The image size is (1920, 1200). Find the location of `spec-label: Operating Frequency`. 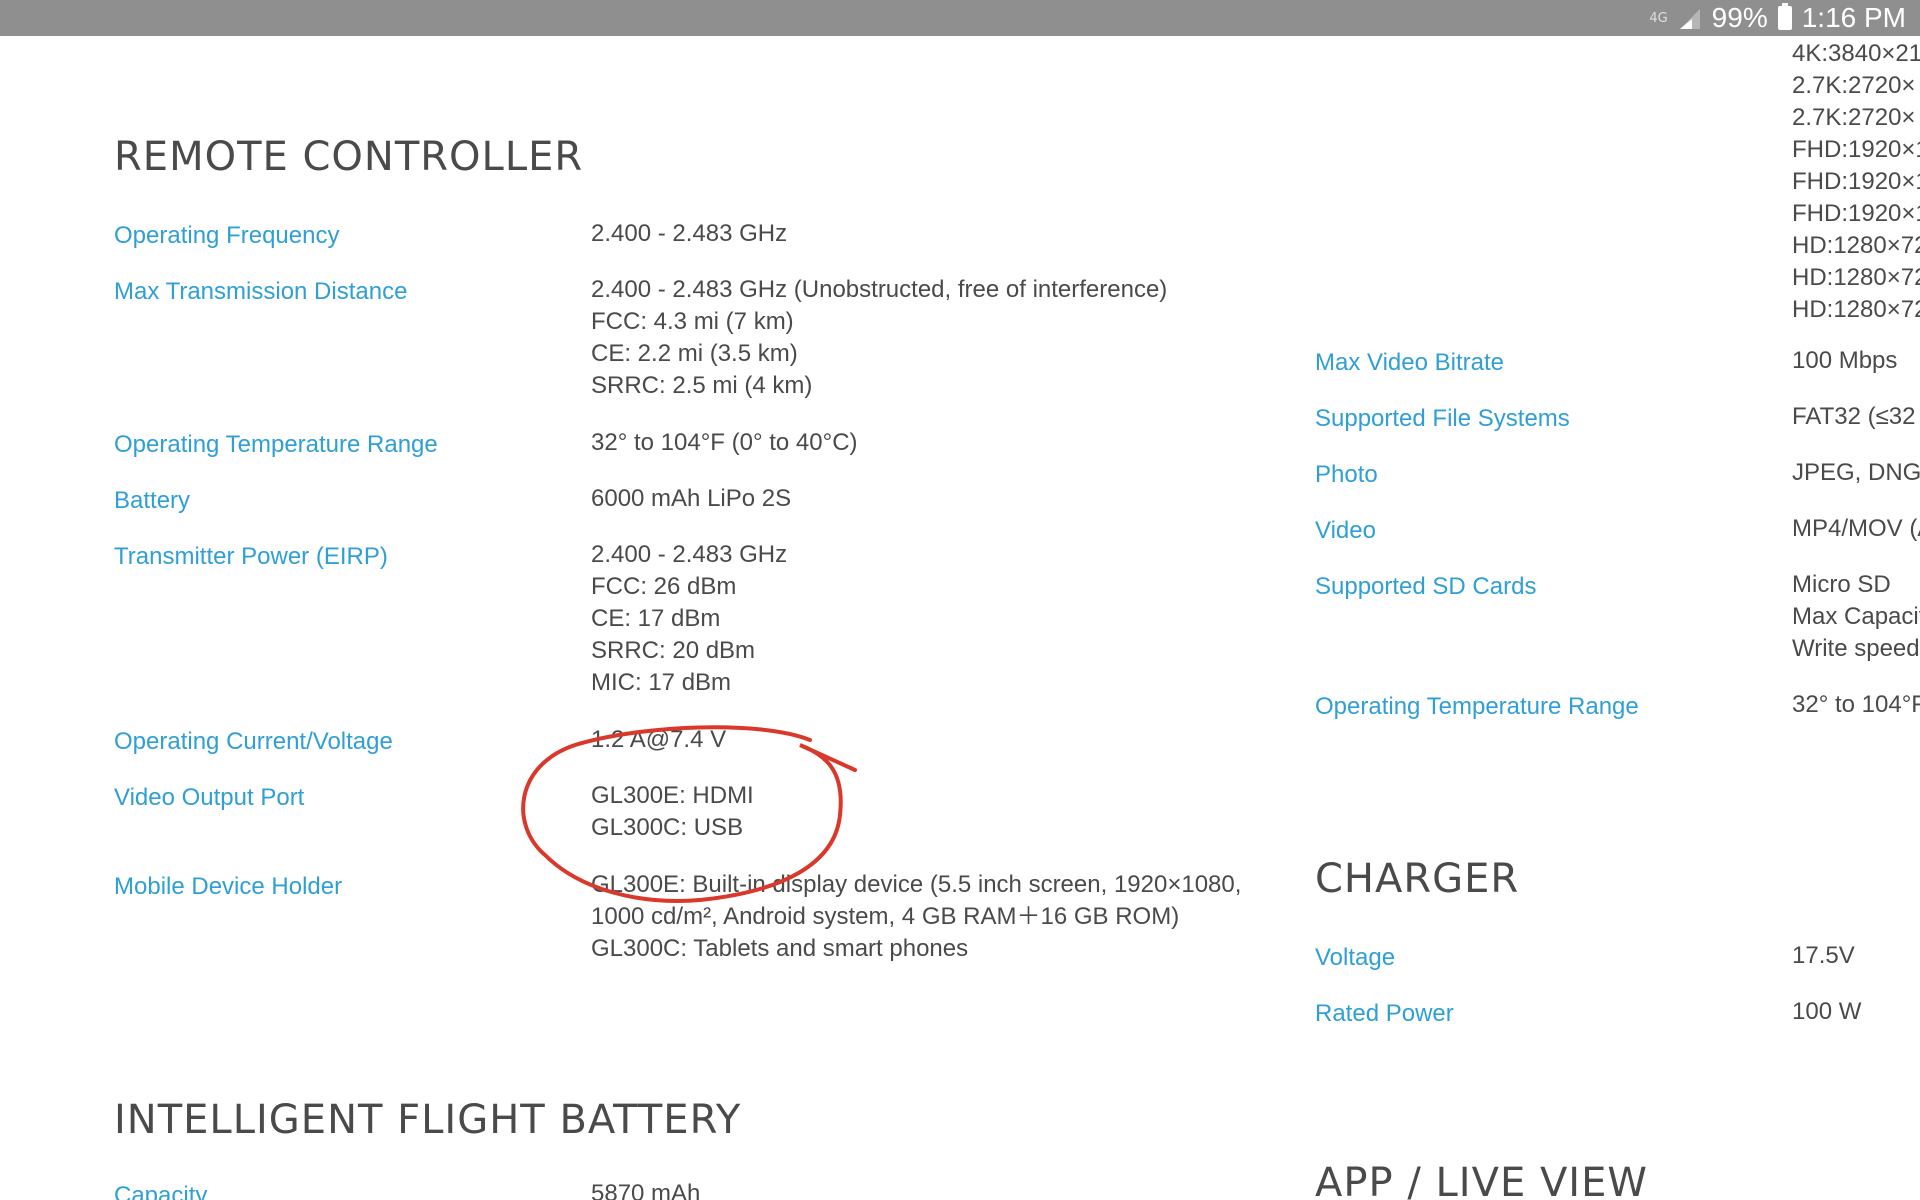

spec-label: Operating Frequency is located at coordinates (227, 235).